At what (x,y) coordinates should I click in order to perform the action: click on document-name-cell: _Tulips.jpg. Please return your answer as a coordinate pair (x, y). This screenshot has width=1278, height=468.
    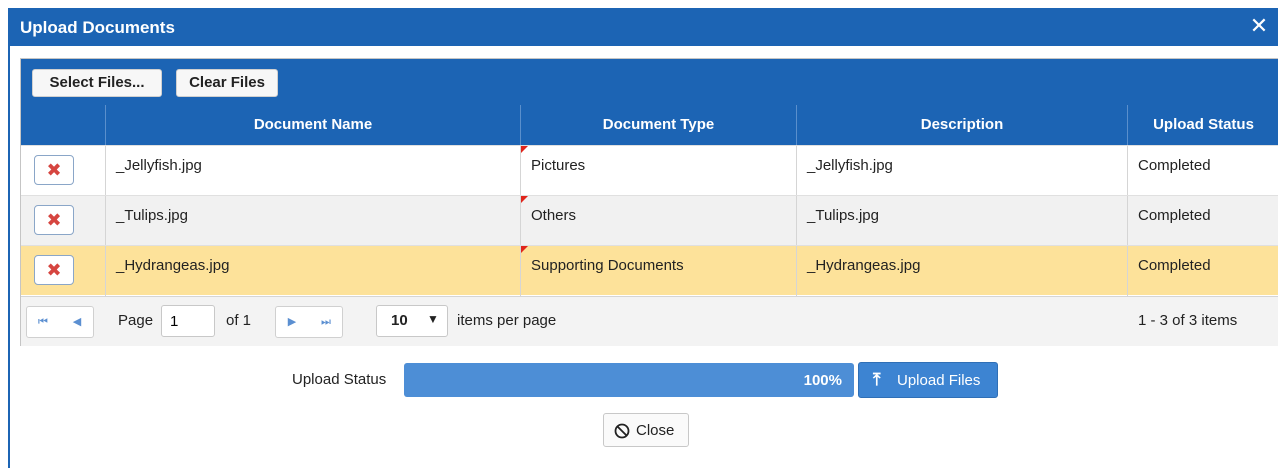
    Looking at the image, I should click on (312, 221).